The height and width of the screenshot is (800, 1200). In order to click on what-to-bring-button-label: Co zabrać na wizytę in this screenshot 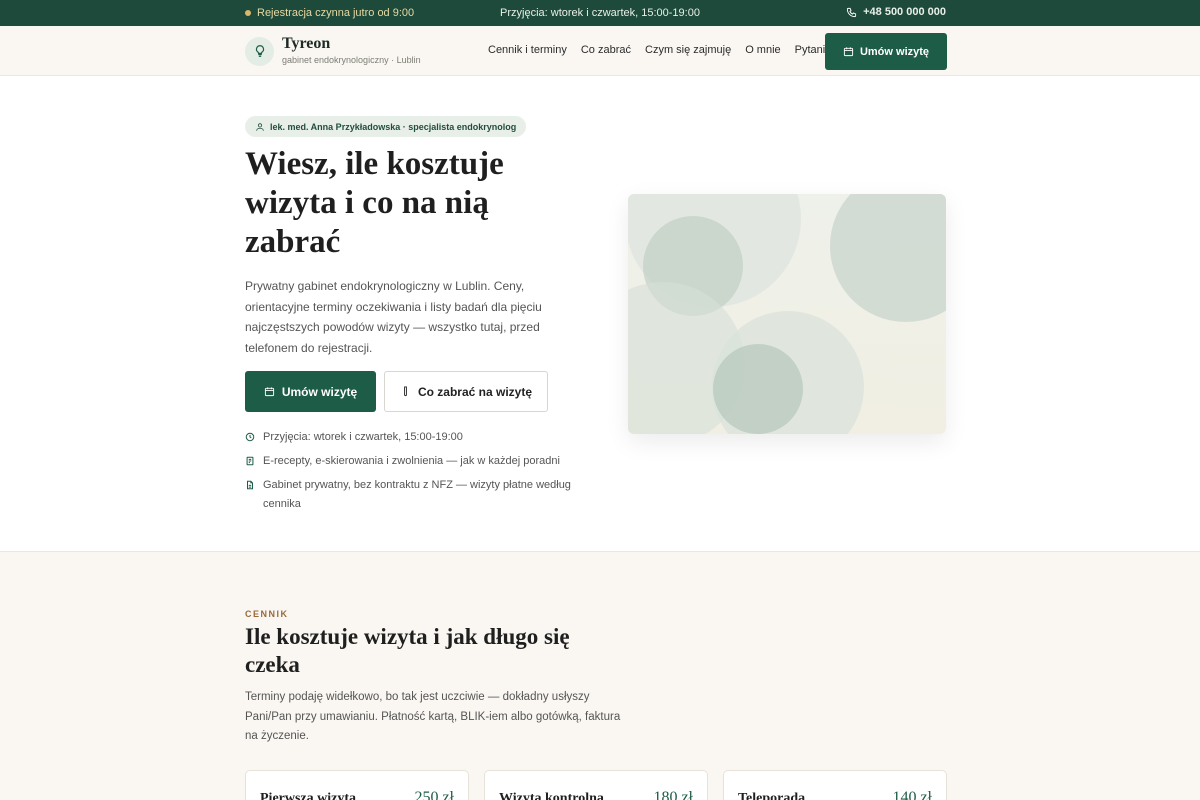, I will do `click(475, 391)`.